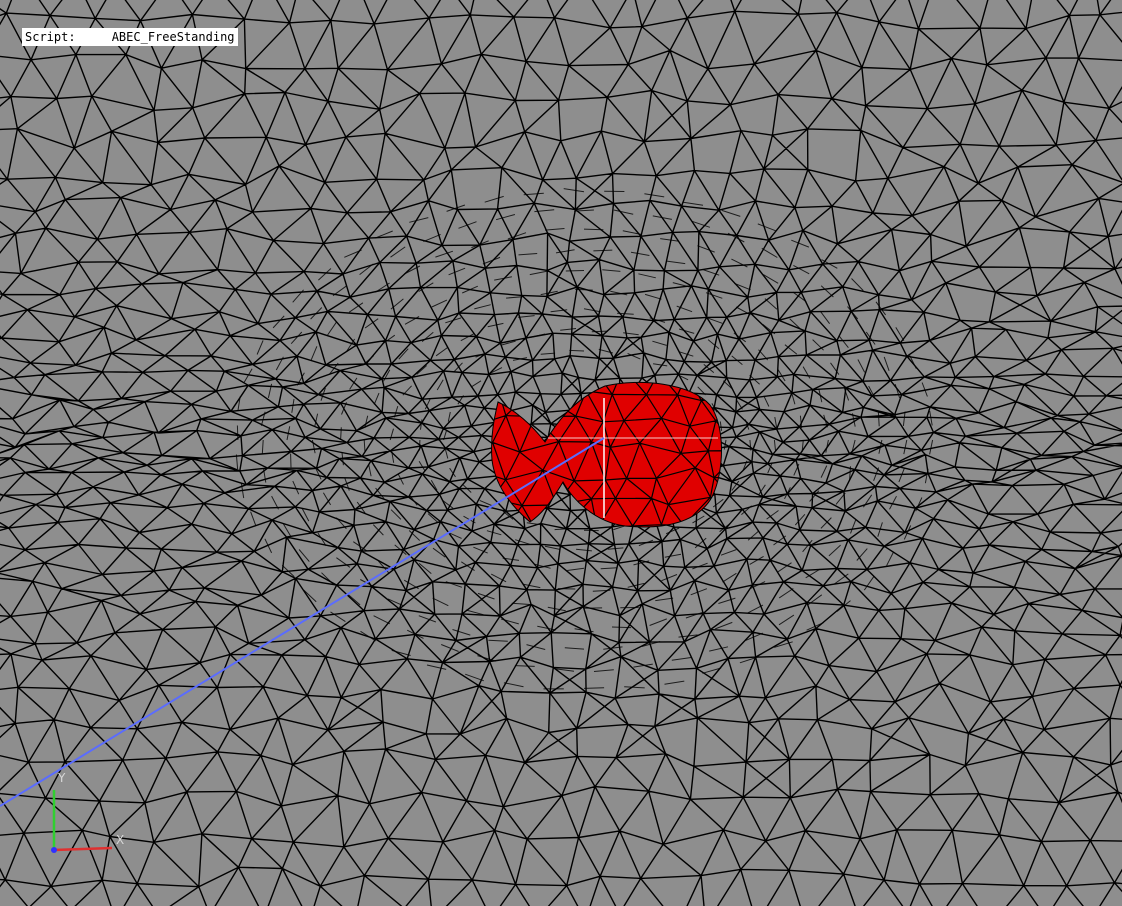  I want to click on script-label: Script: ABEC_FreeStanding, so click(130, 37).